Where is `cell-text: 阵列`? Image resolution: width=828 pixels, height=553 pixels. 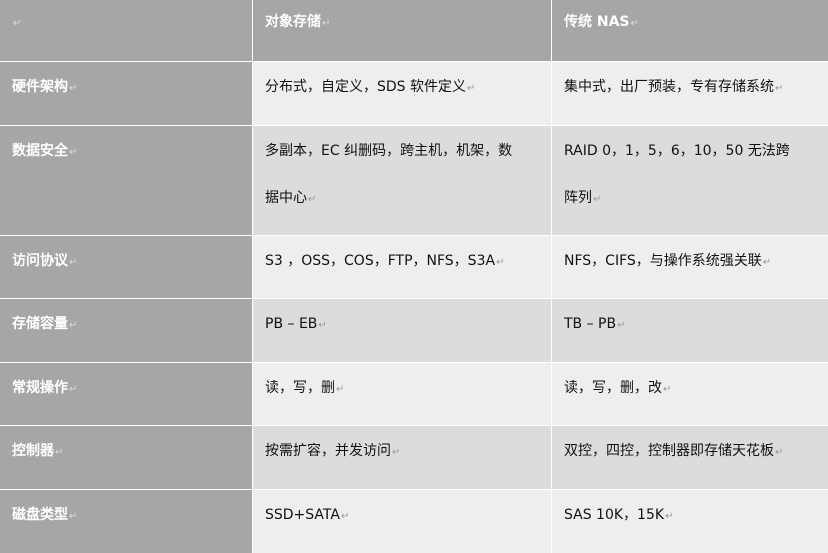 cell-text: 阵列 is located at coordinates (578, 198).